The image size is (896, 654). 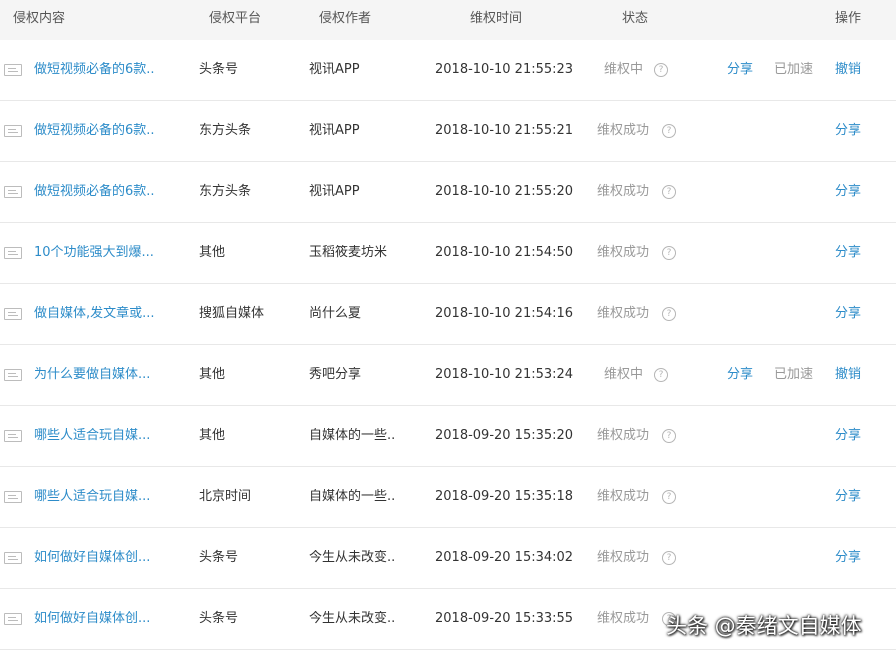 I want to click on time-cell: 2018-10-10 21:55:23, so click(x=504, y=69).